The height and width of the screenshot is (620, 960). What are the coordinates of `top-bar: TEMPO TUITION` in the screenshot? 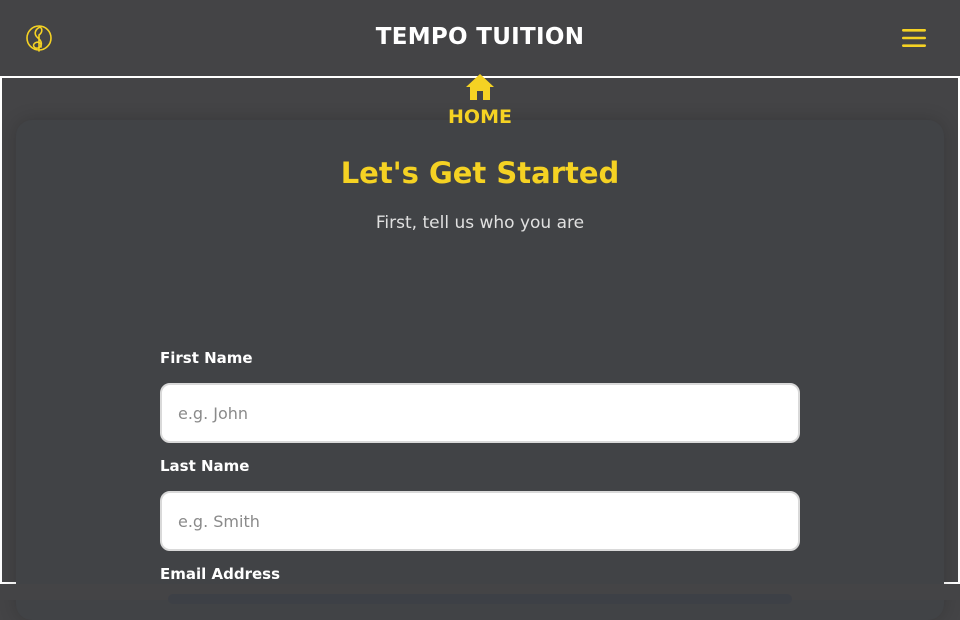 It's located at (480, 38).